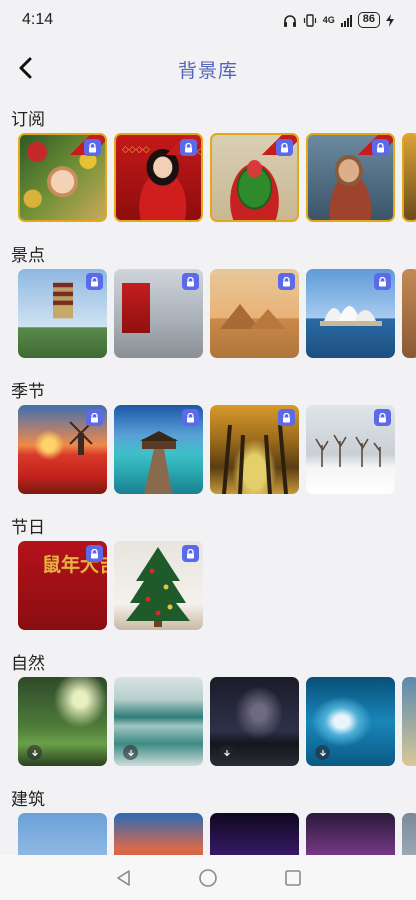 This screenshot has width=416, height=900. I want to click on decorative-text: ◇◇◇◇, so click(136, 150).